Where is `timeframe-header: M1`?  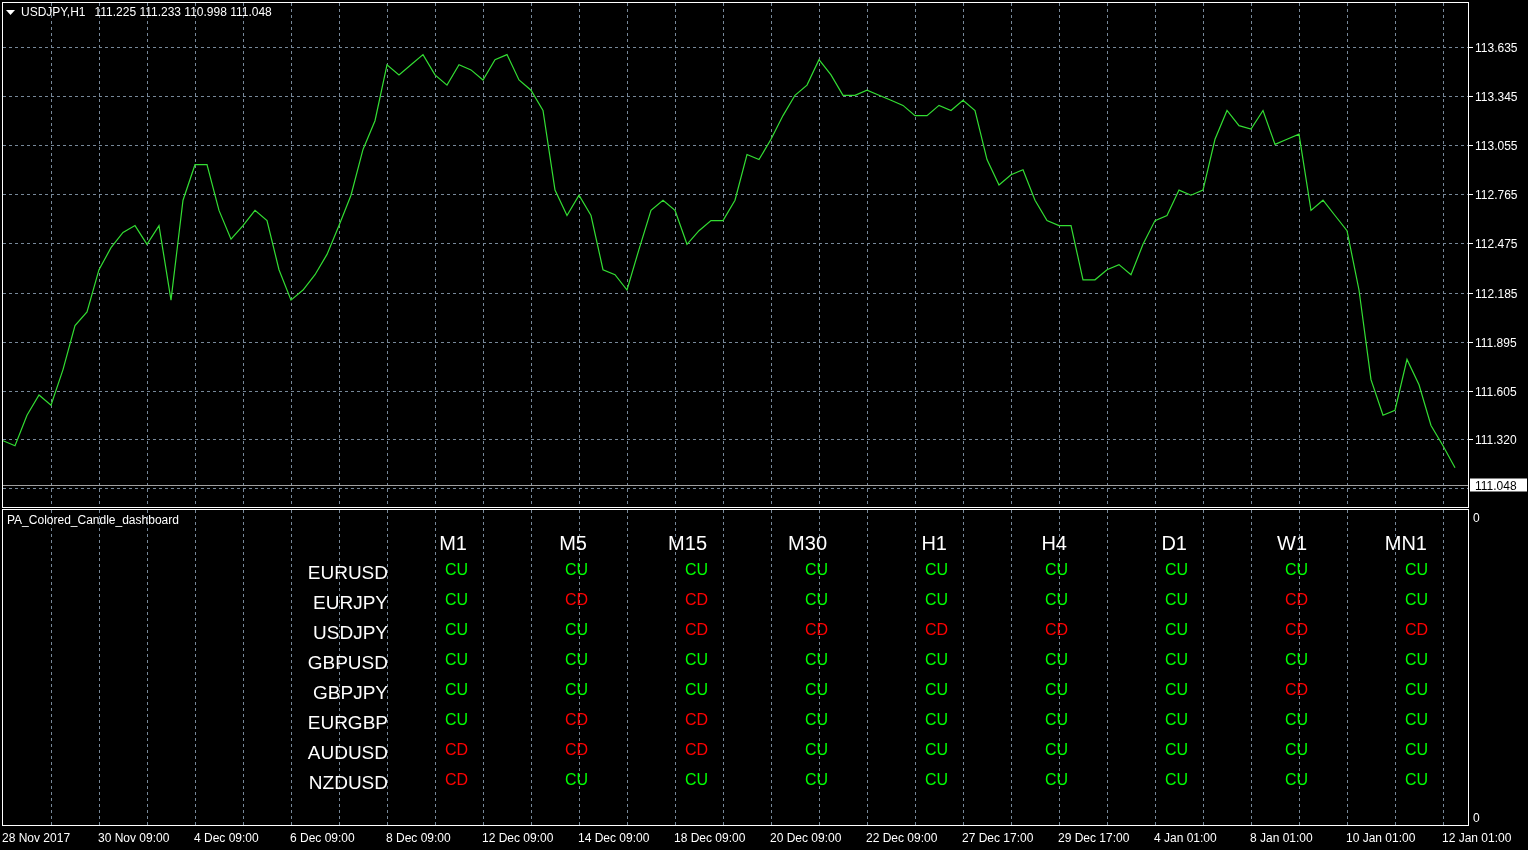
timeframe-header: M1 is located at coordinates (453, 543).